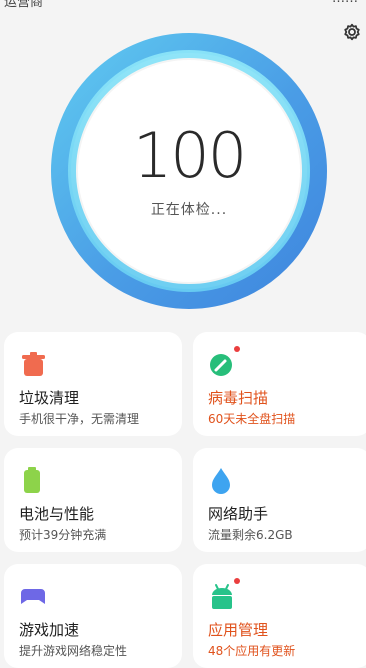 Image resolution: width=366 pixels, height=668 pixels. Describe the element at coordinates (57, 514) in the screenshot. I see `card-title: 电池与性能` at that location.